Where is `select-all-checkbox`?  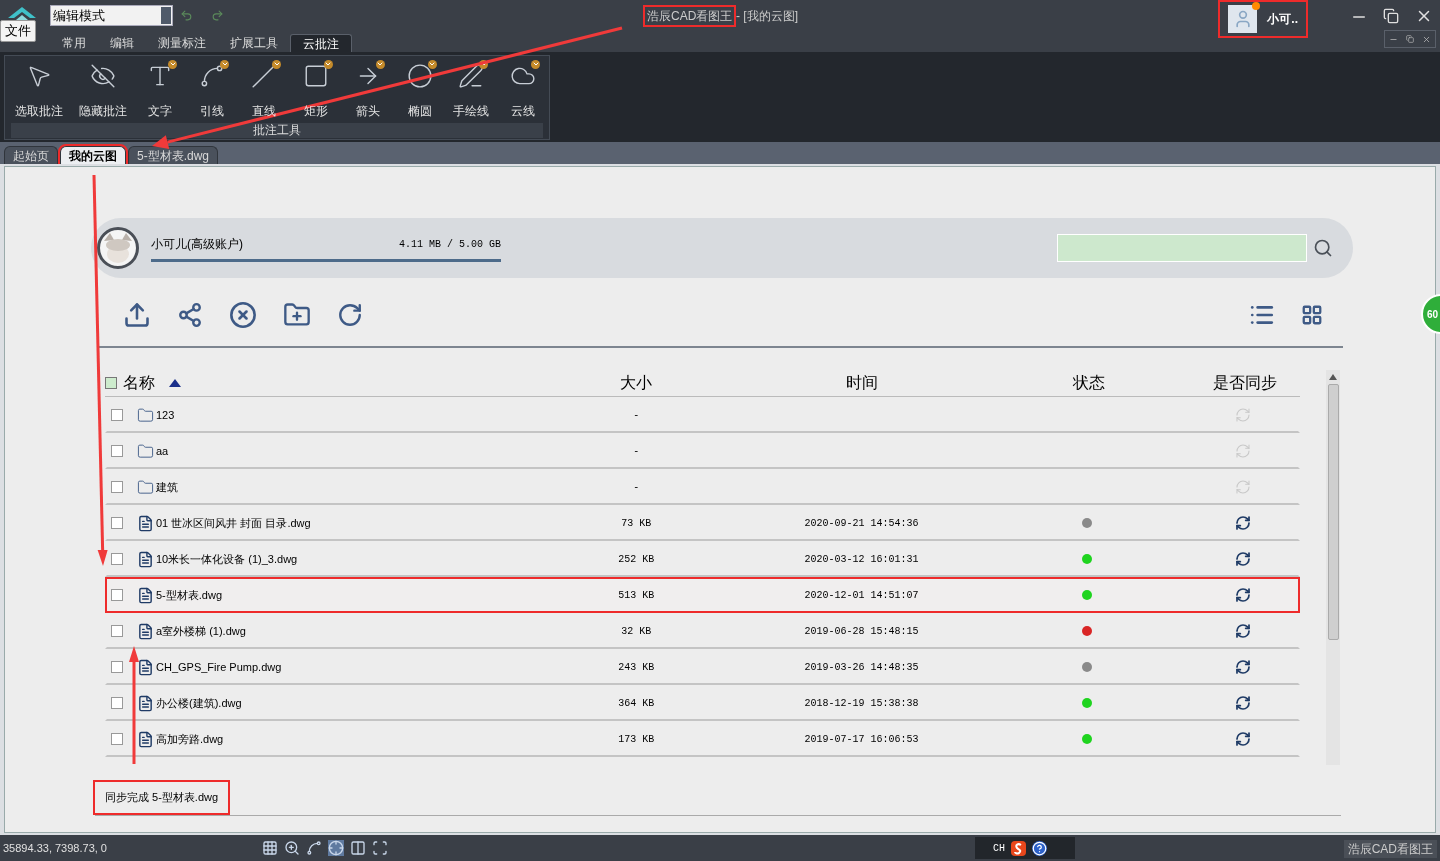
select-all-checkbox is located at coordinates (111, 383).